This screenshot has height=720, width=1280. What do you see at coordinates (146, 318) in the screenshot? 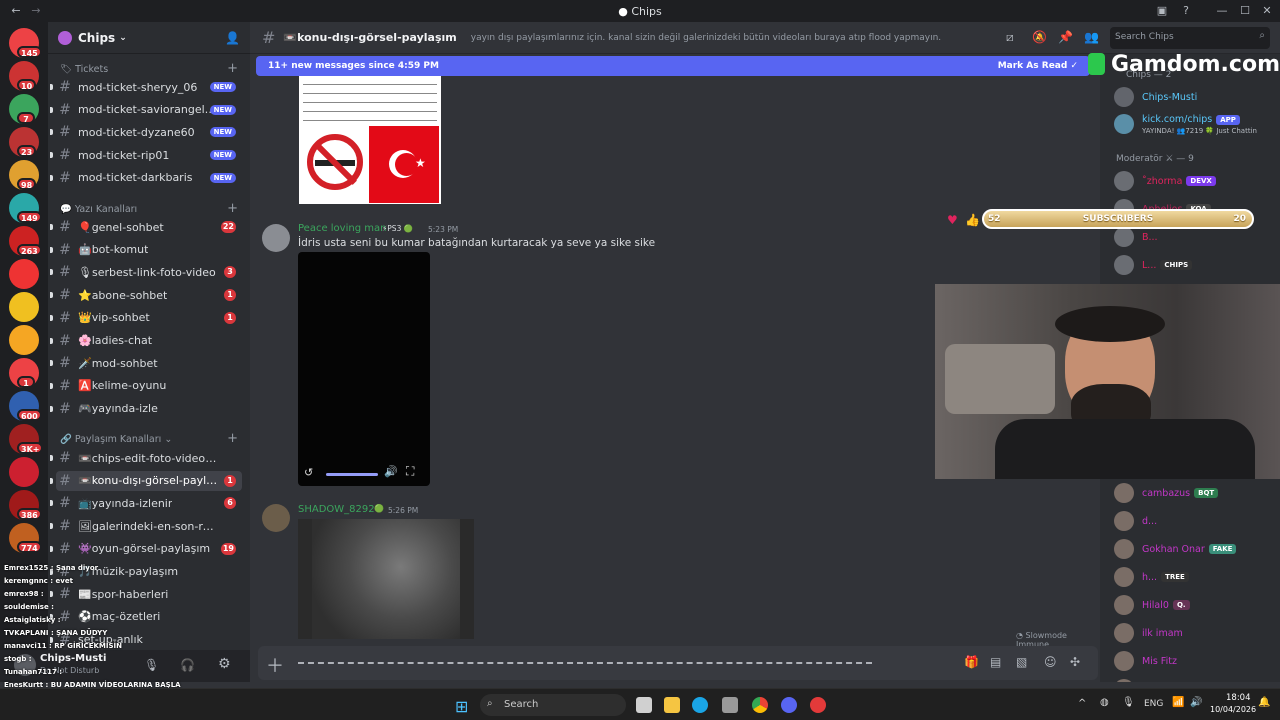
I see `channel-item: # 👑vip-sohbet 1` at bounding box center [146, 318].